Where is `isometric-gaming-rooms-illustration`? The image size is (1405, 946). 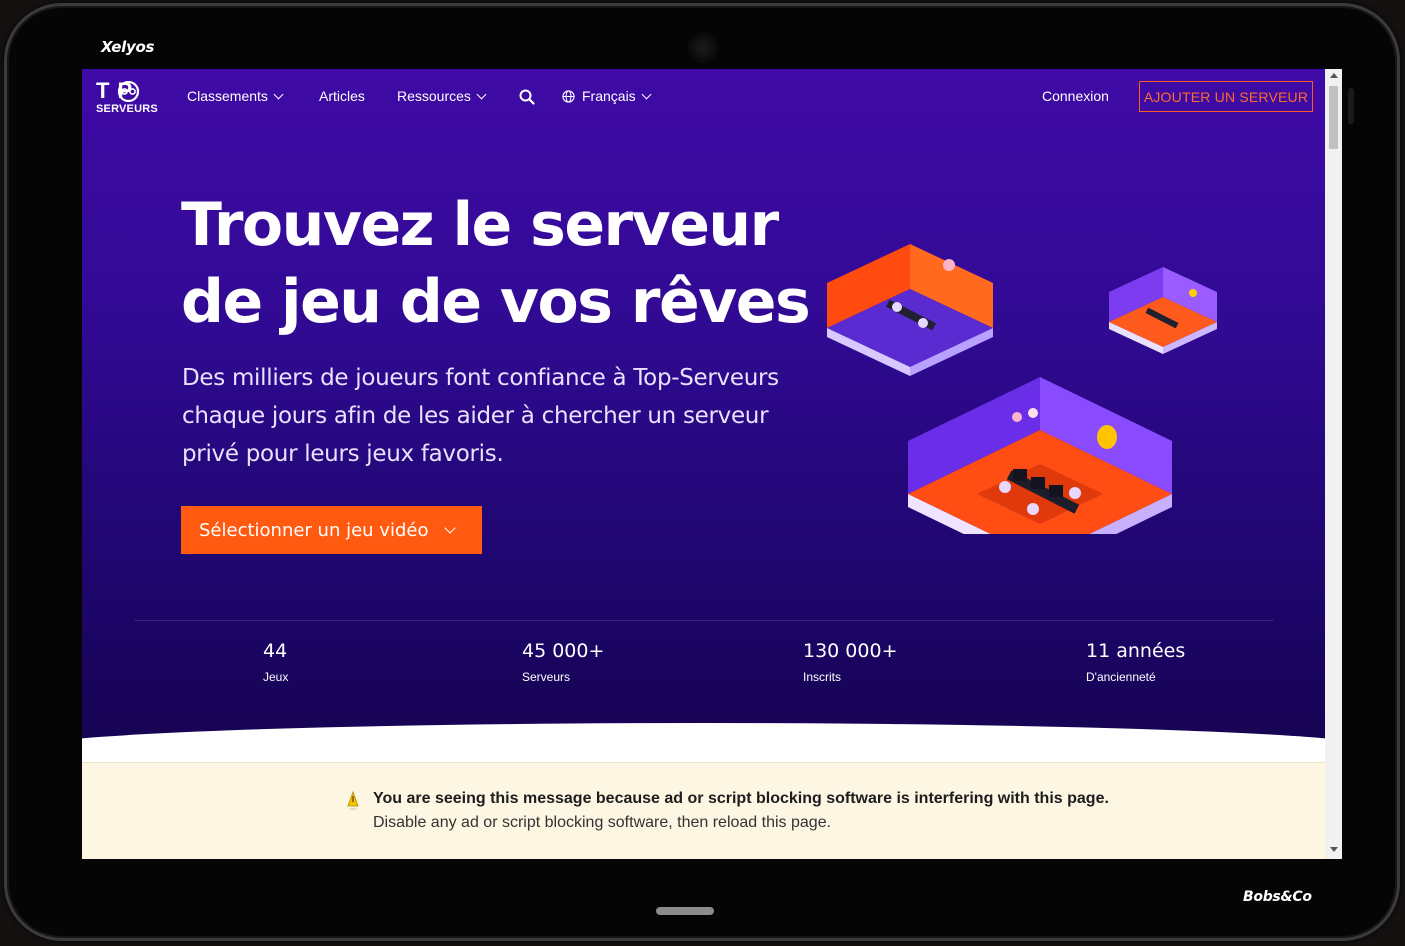
isometric-gaming-rooms-illustration is located at coordinates (1022, 389).